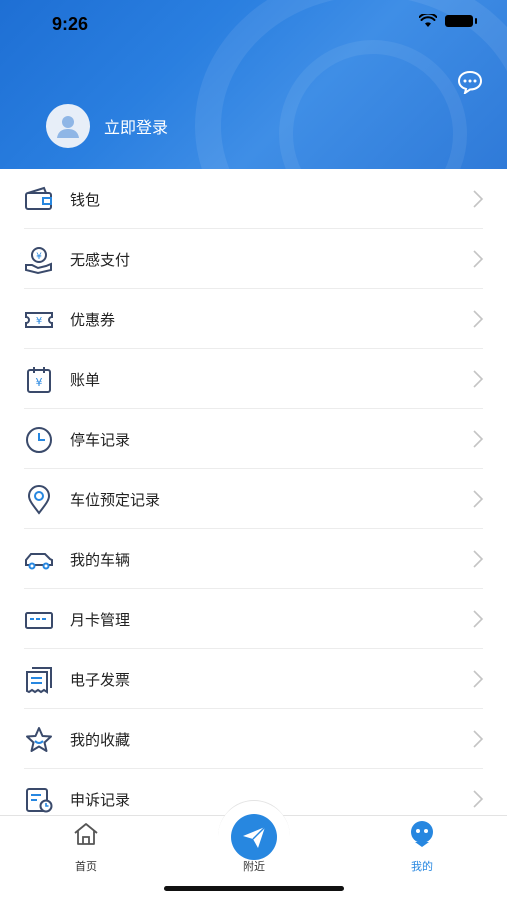 The width and height of the screenshot is (507, 901). What do you see at coordinates (422, 867) in the screenshot?
I see `tab-mine-label: 我的` at bounding box center [422, 867].